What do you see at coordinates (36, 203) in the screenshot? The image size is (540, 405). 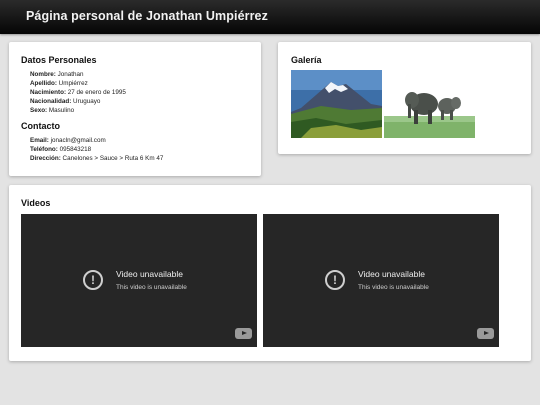 I see `videos-heading: Videos` at bounding box center [36, 203].